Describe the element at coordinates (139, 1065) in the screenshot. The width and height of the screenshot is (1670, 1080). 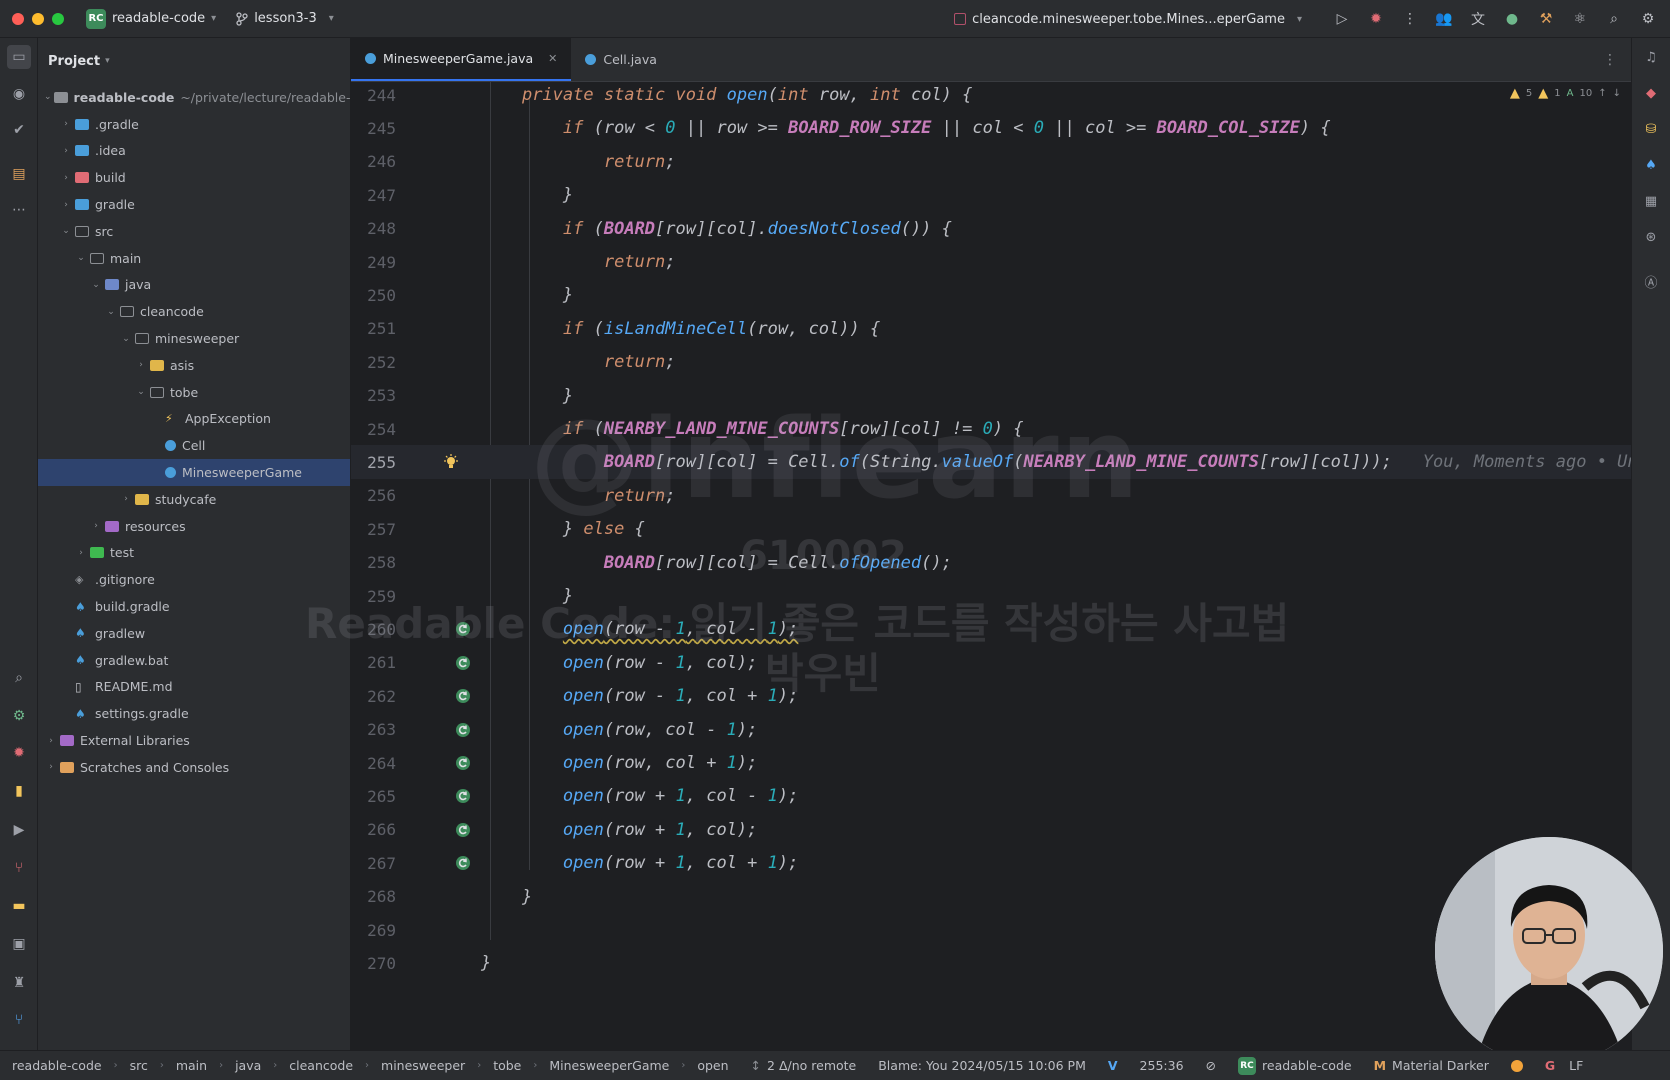
I see `breadcrumb-item: src` at that location.